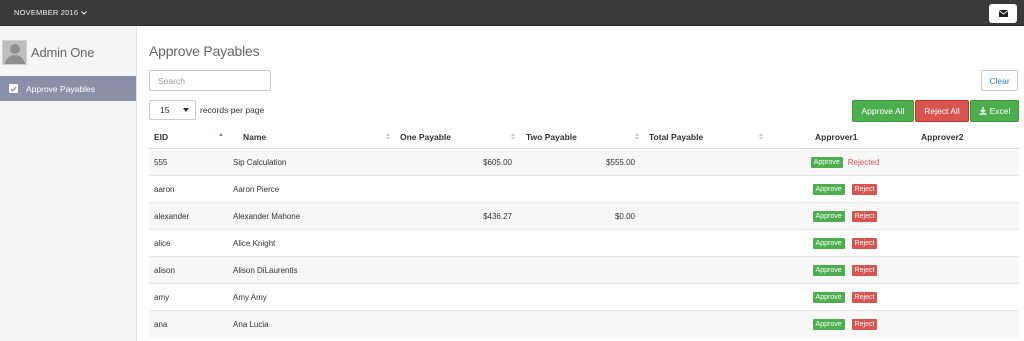 The width and height of the screenshot is (1024, 341). I want to click on cell-name: Alison DiLaurentis, so click(314, 270).